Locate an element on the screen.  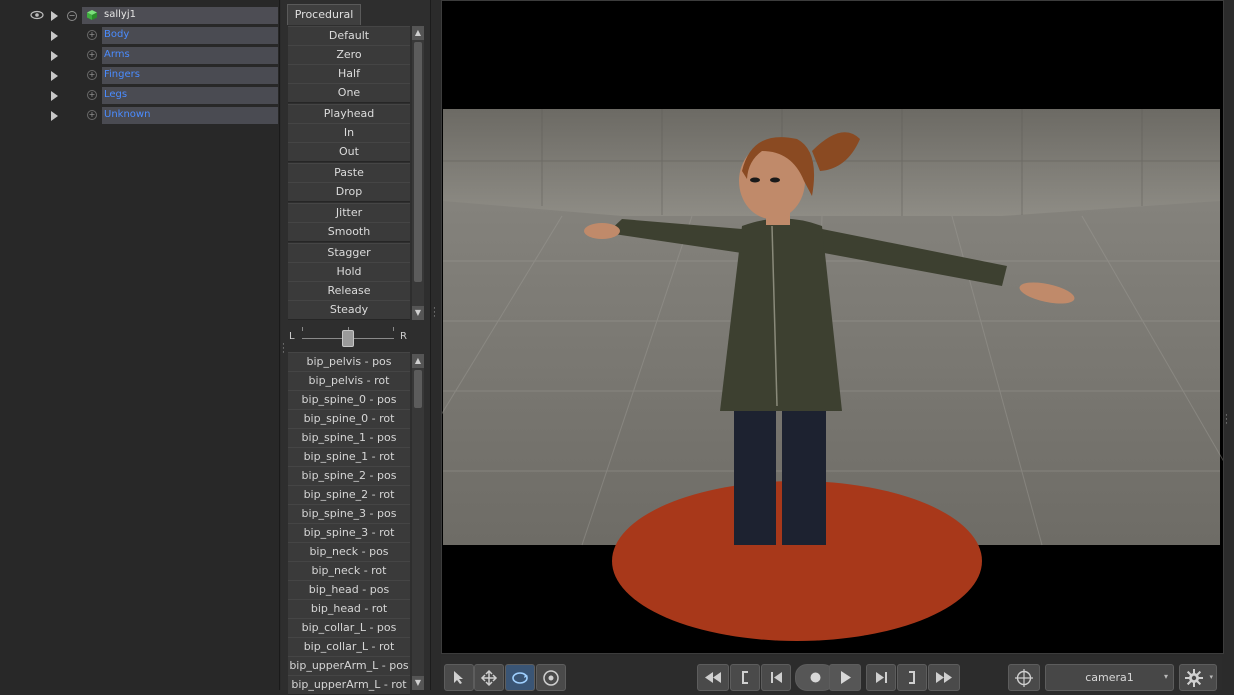
procedural-scrollbar: ▲ ▼ is located at coordinates (418, 173).